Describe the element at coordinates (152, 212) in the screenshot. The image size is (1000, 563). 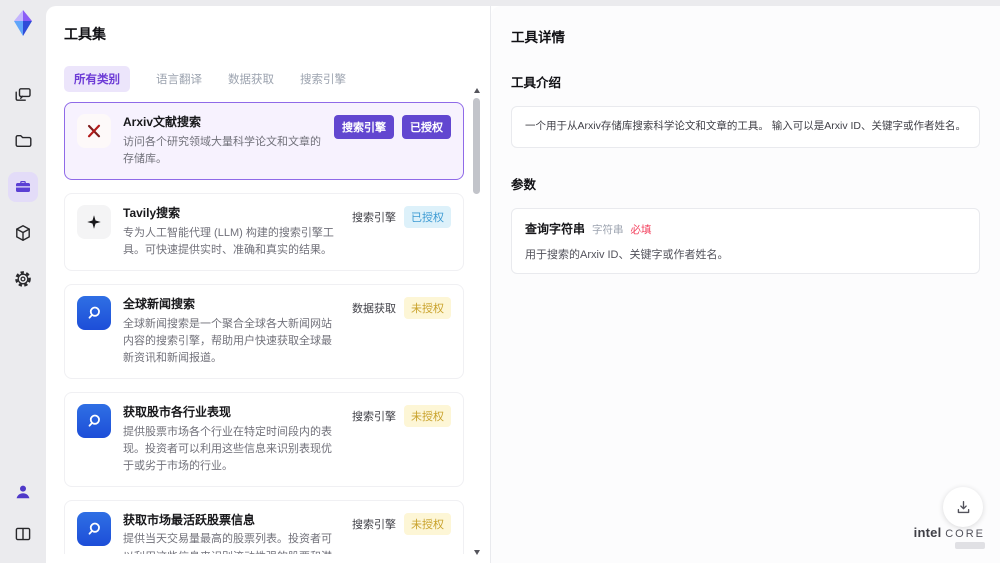
I see `tool-name: Tavily搜索` at that location.